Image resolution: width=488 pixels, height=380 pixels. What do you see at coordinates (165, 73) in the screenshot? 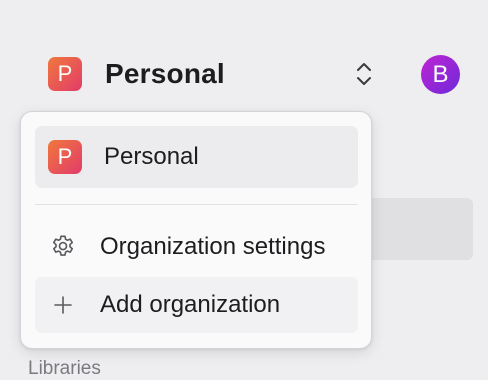
I see `org-name: Personal` at bounding box center [165, 73].